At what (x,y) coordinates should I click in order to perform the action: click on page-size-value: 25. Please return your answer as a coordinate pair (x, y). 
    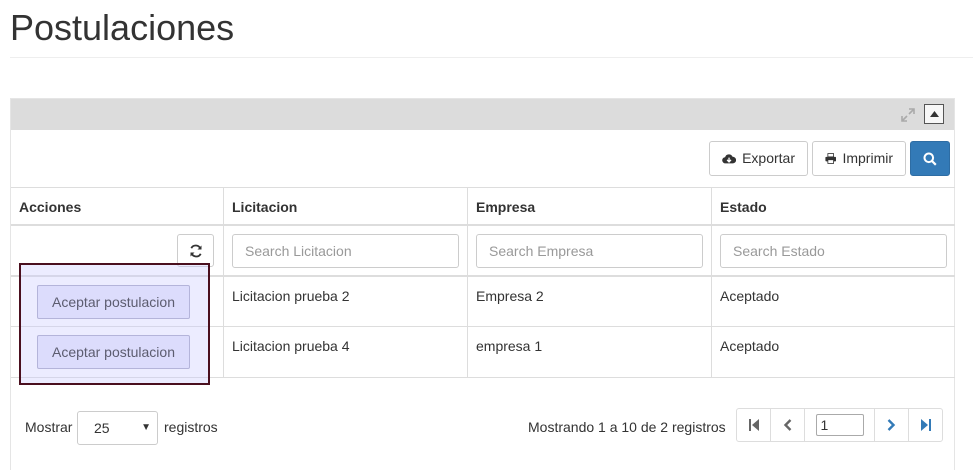
    Looking at the image, I should click on (102, 428).